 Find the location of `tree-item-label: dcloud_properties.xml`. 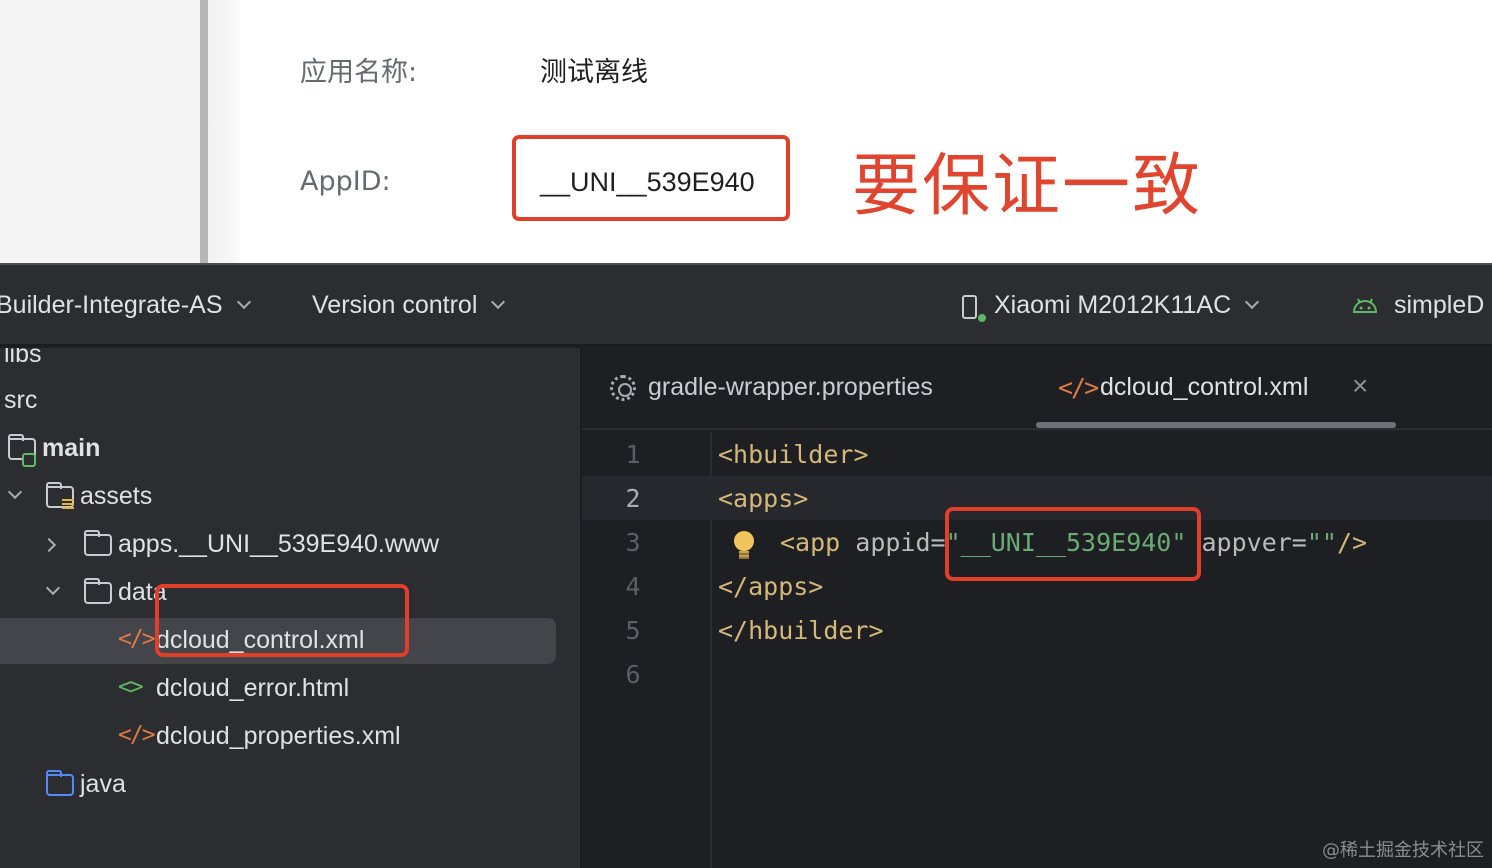

tree-item-label: dcloud_properties.xml is located at coordinates (278, 736).